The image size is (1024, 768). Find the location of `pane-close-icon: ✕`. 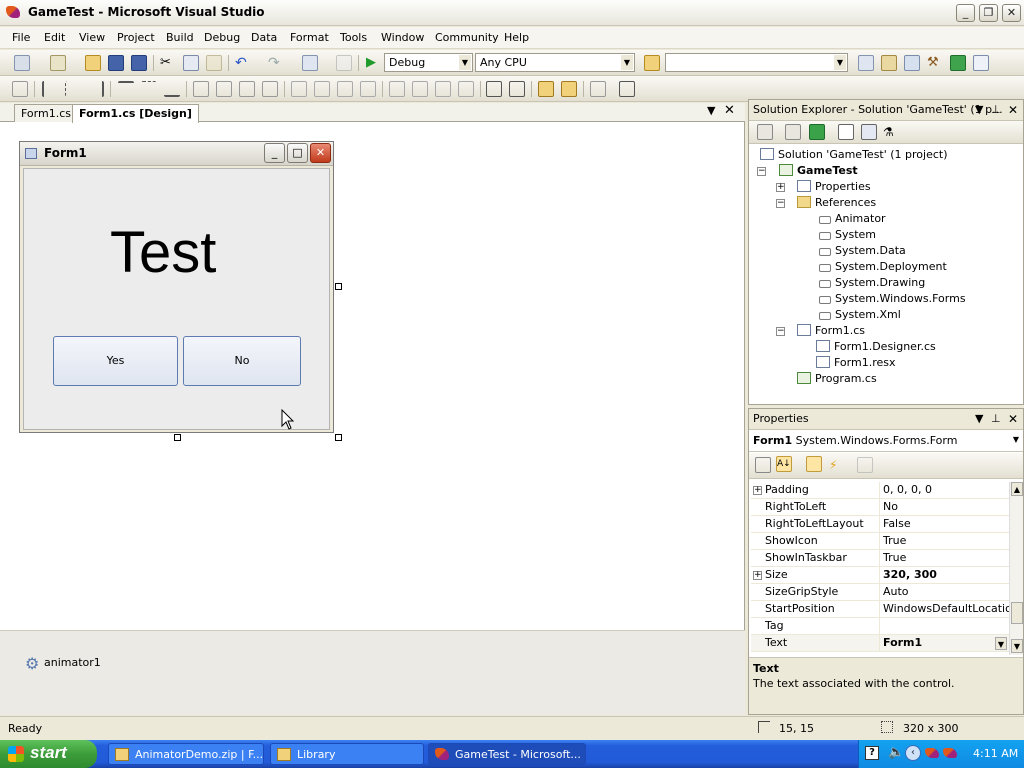

pane-close-icon: ✕ is located at coordinates (1013, 110).